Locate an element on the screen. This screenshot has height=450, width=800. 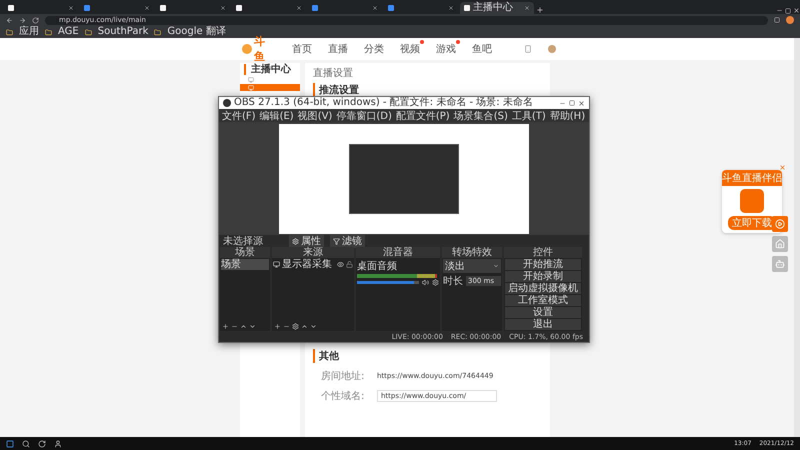
nav-link: 首页 is located at coordinates (302, 49).